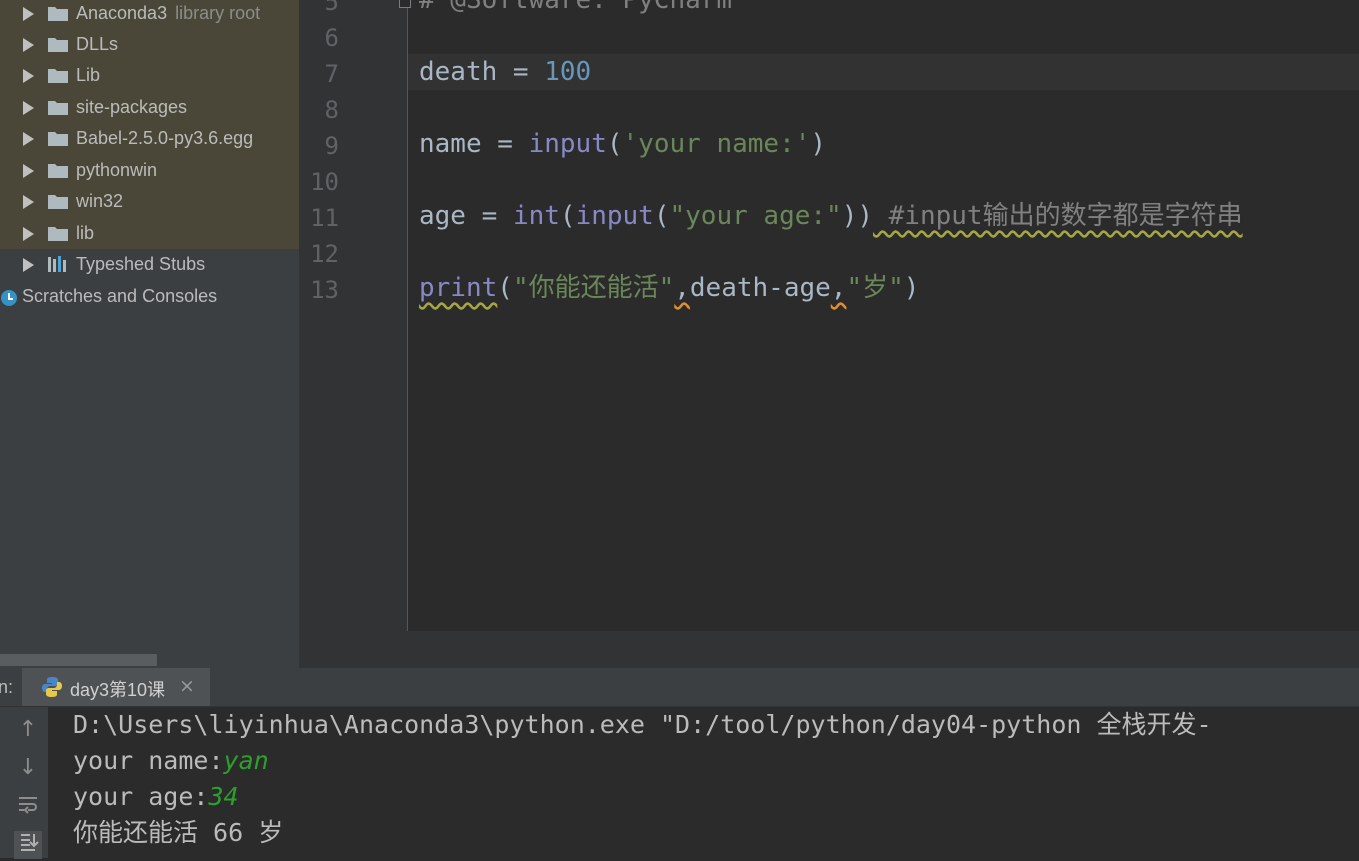 This screenshot has width=1359, height=861. Describe the element at coordinates (679, 687) in the screenshot. I see `run-tool-window-header: n: day3第10课 ×` at that location.